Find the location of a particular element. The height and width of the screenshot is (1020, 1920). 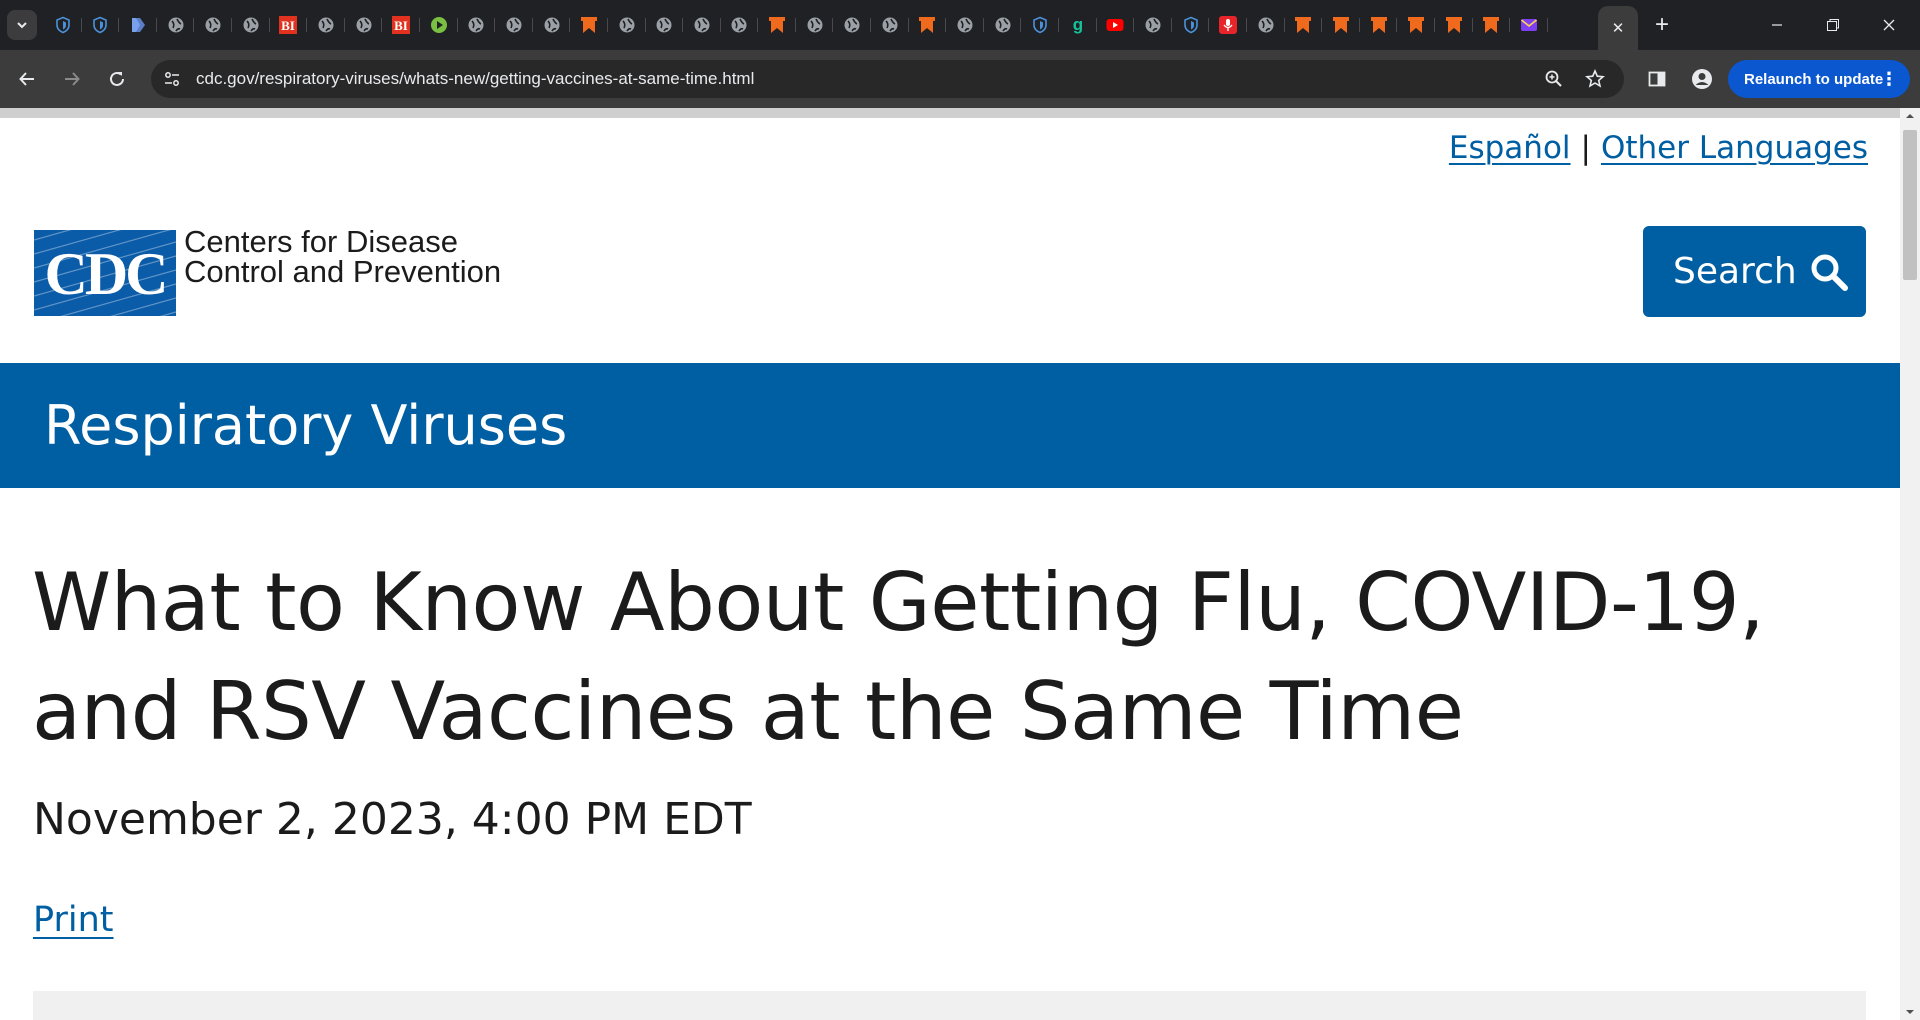

top-divider is located at coordinates (950, 113).